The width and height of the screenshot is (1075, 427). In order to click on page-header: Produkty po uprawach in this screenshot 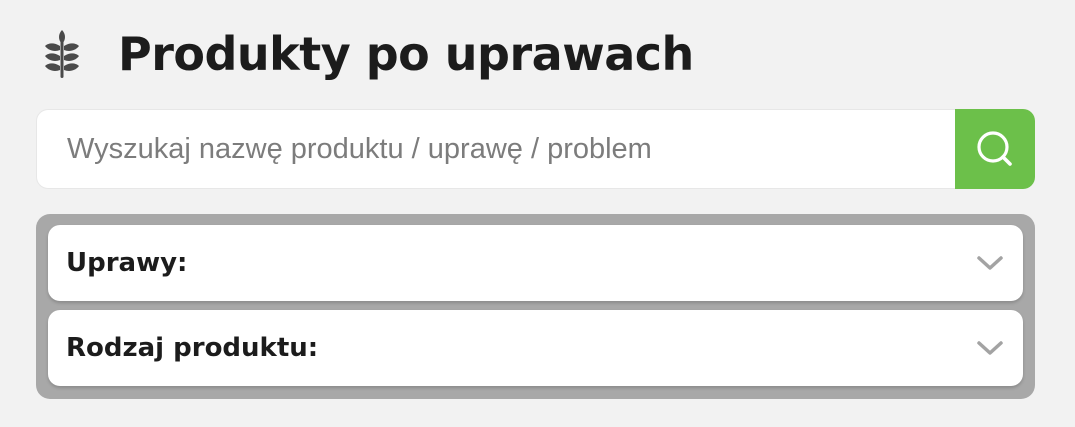, I will do `click(367, 54)`.